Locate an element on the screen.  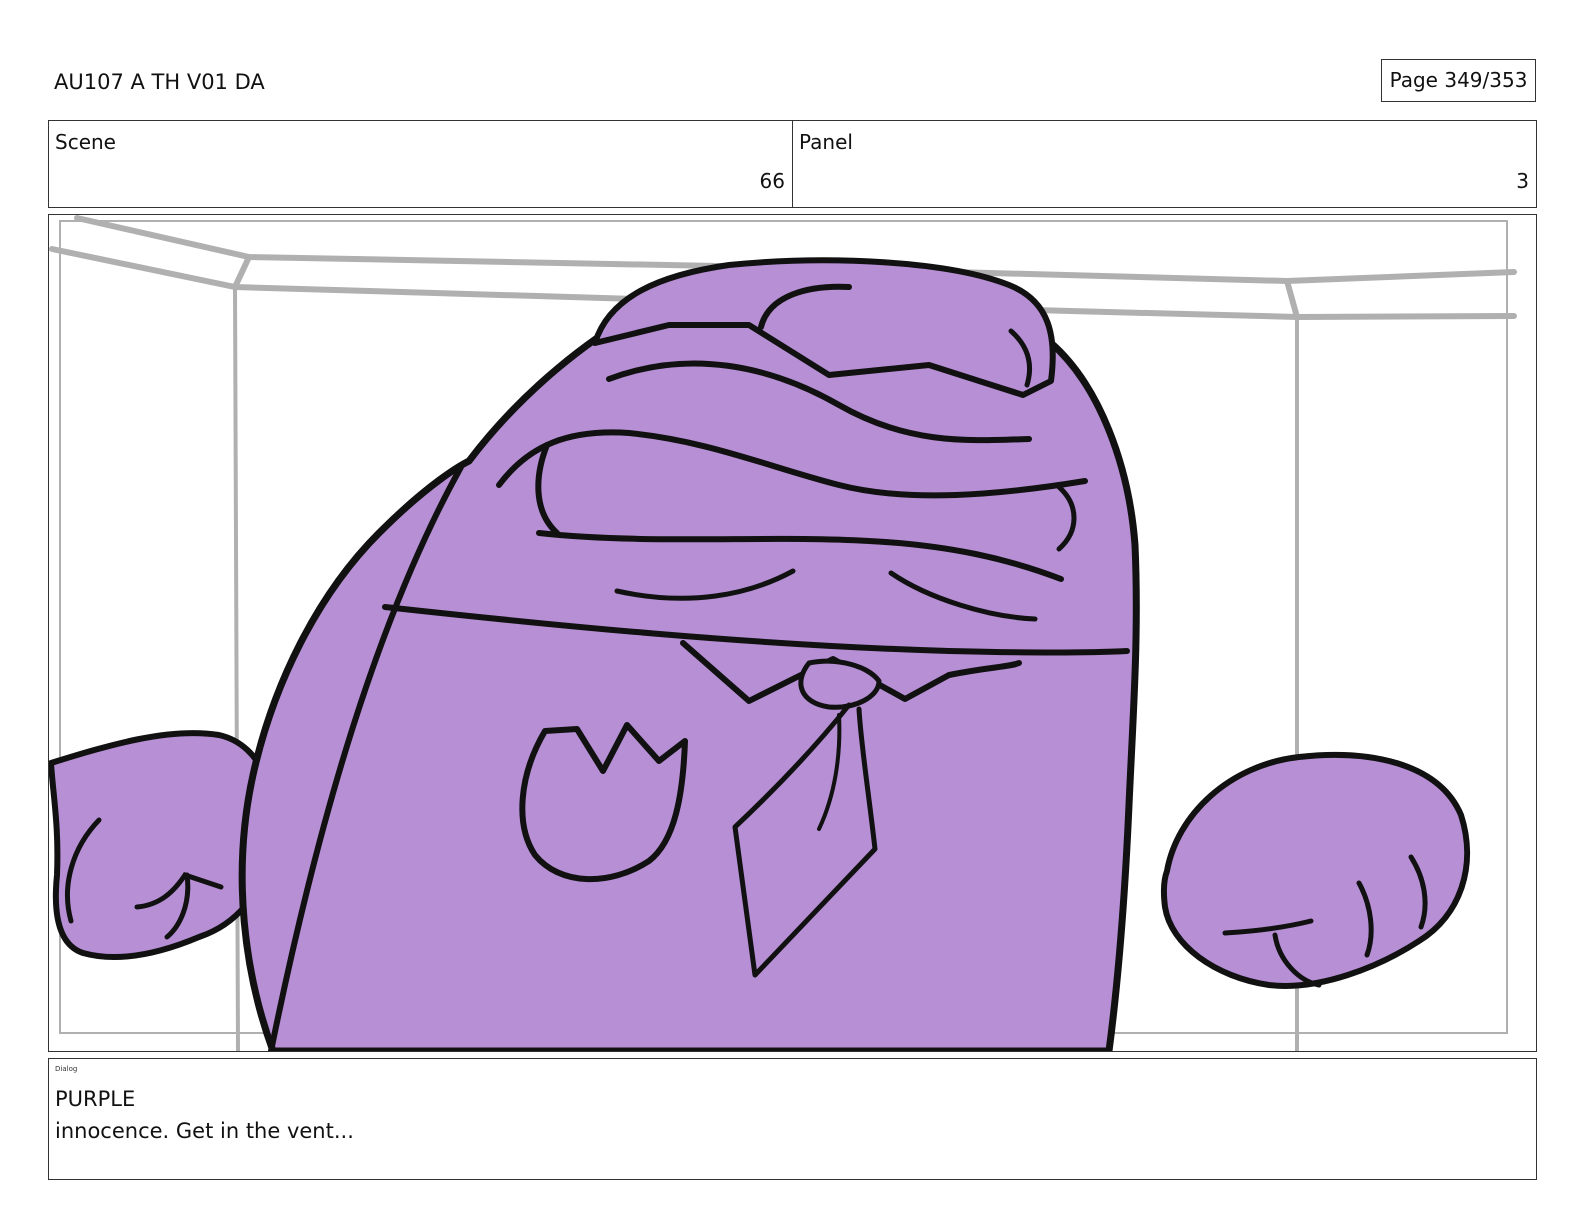
right-fist-icon is located at coordinates (1315, 870).